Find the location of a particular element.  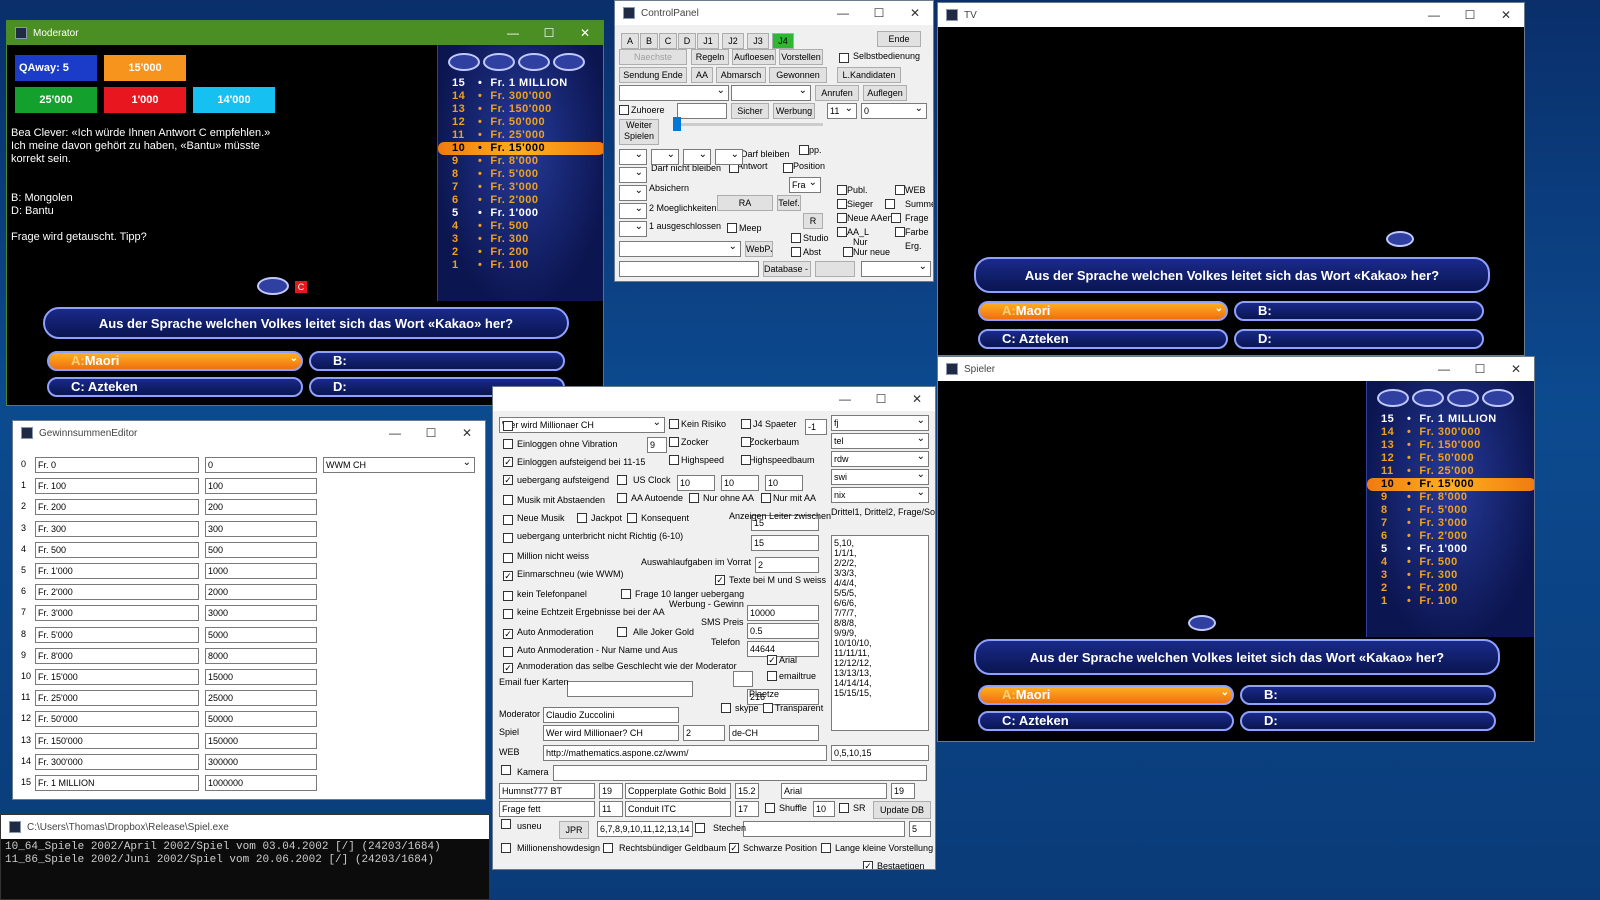

setting-input: 6,7,8,9,10,11,12,13,14 is located at coordinates (645, 829).